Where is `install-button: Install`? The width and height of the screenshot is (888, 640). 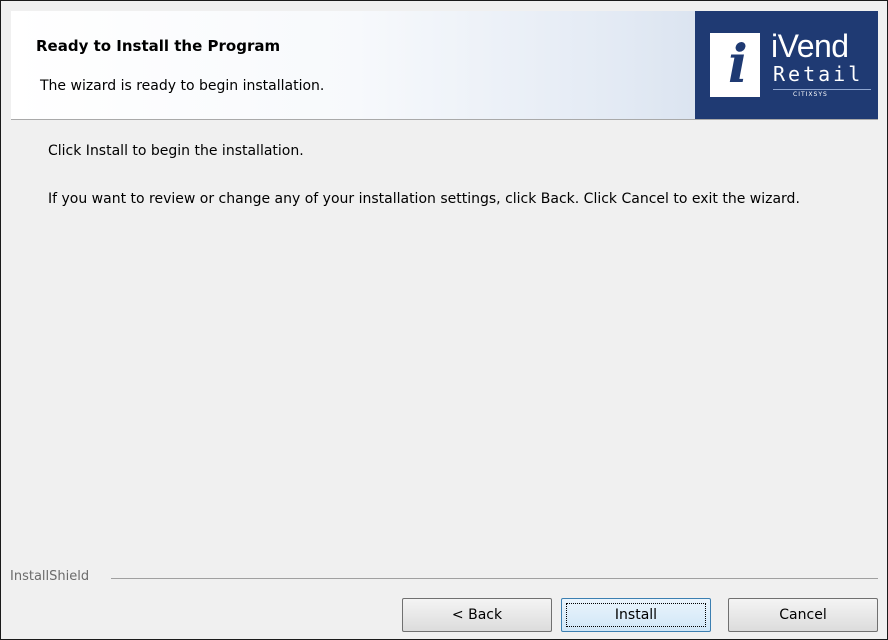
install-button: Install is located at coordinates (636, 615).